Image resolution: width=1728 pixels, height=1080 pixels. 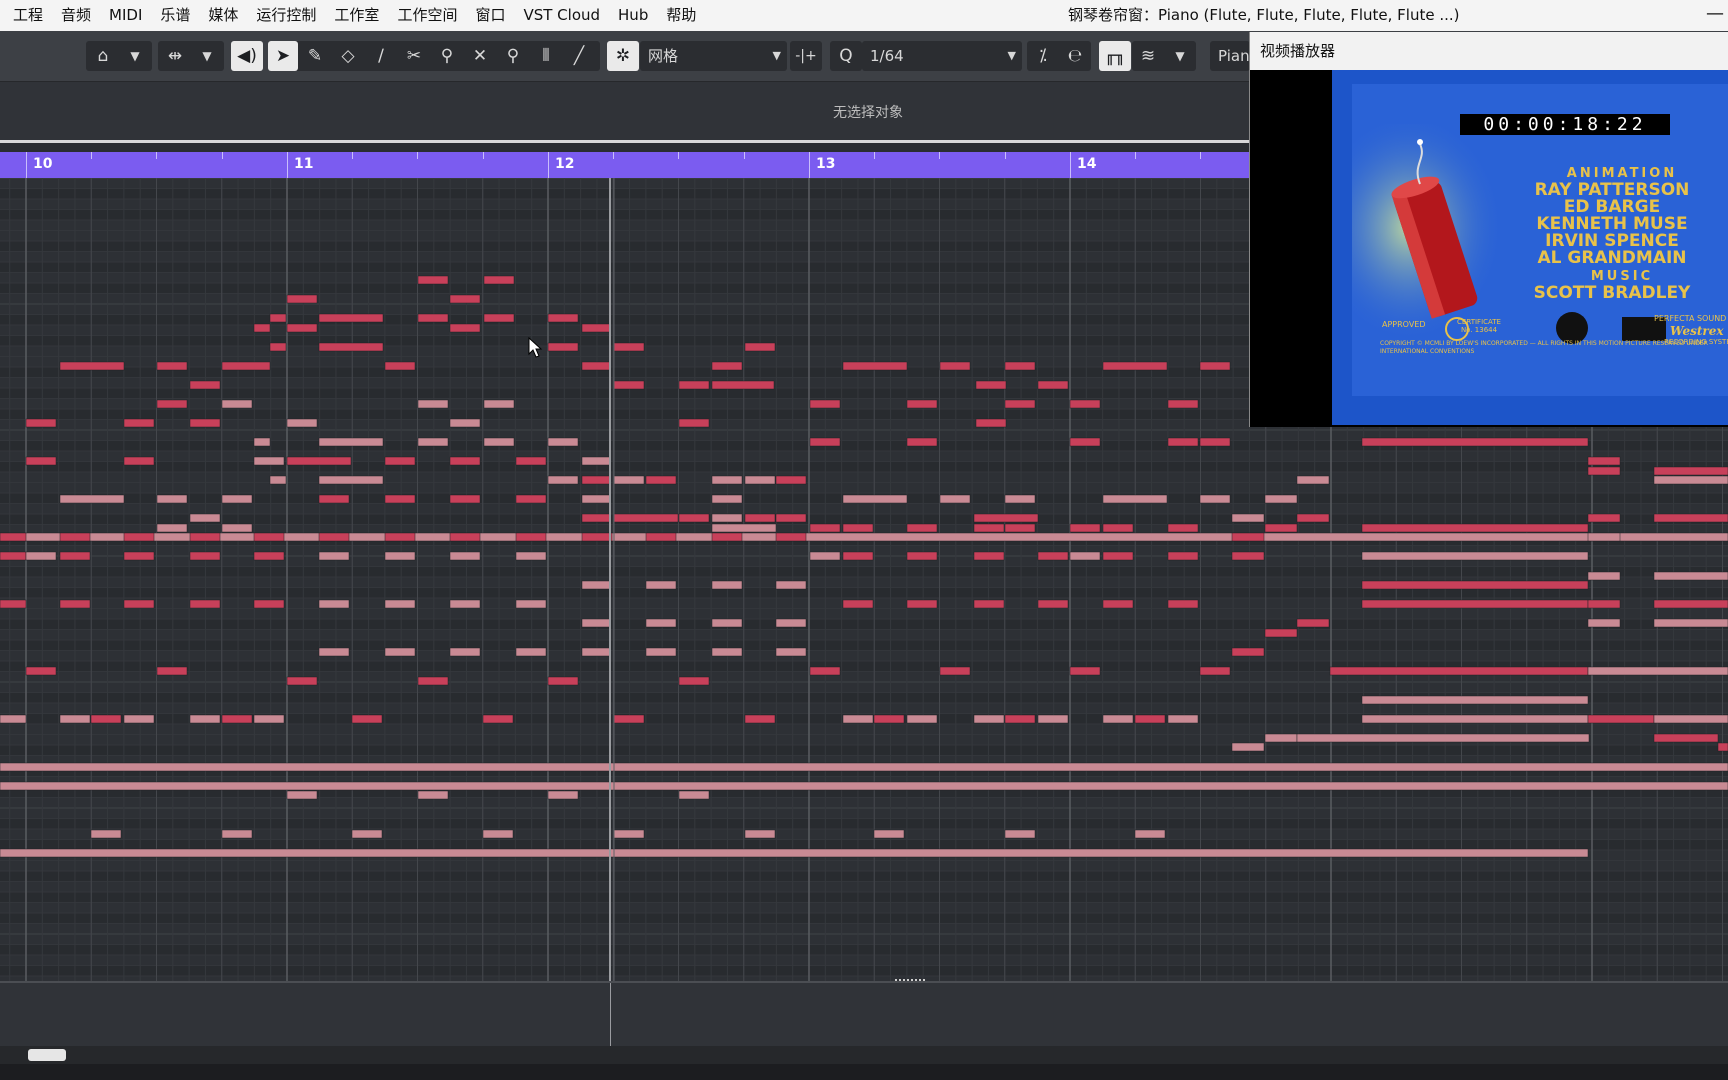 I want to click on chevron-down-icon: ▼, so click(x=776, y=55).